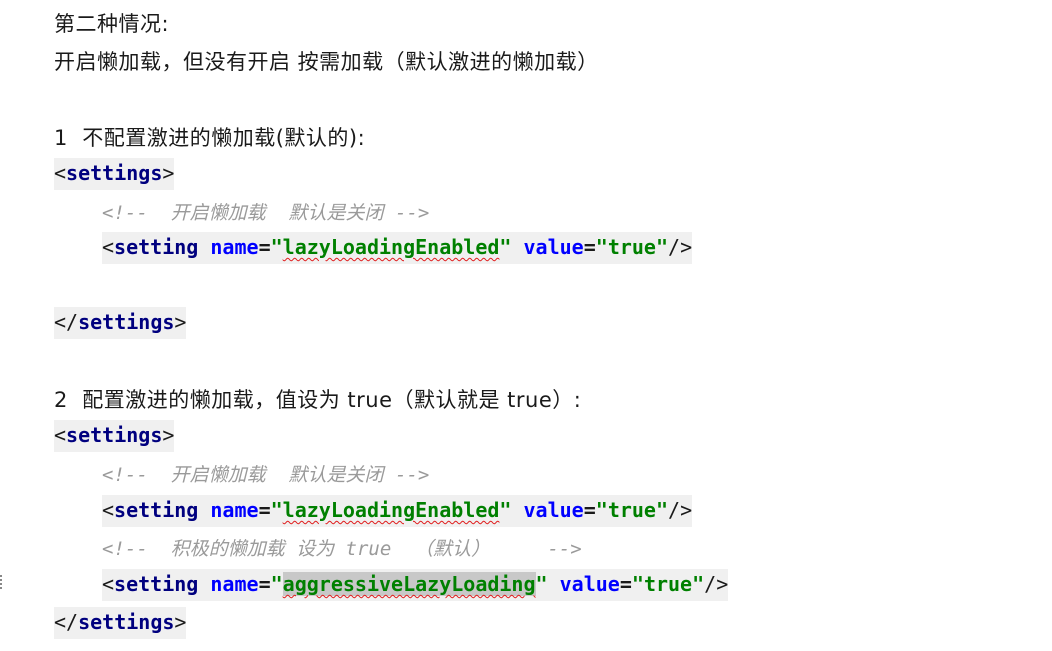 This screenshot has width=1052, height=651. I want to click on heading: 第二种情况:, so click(112, 24).